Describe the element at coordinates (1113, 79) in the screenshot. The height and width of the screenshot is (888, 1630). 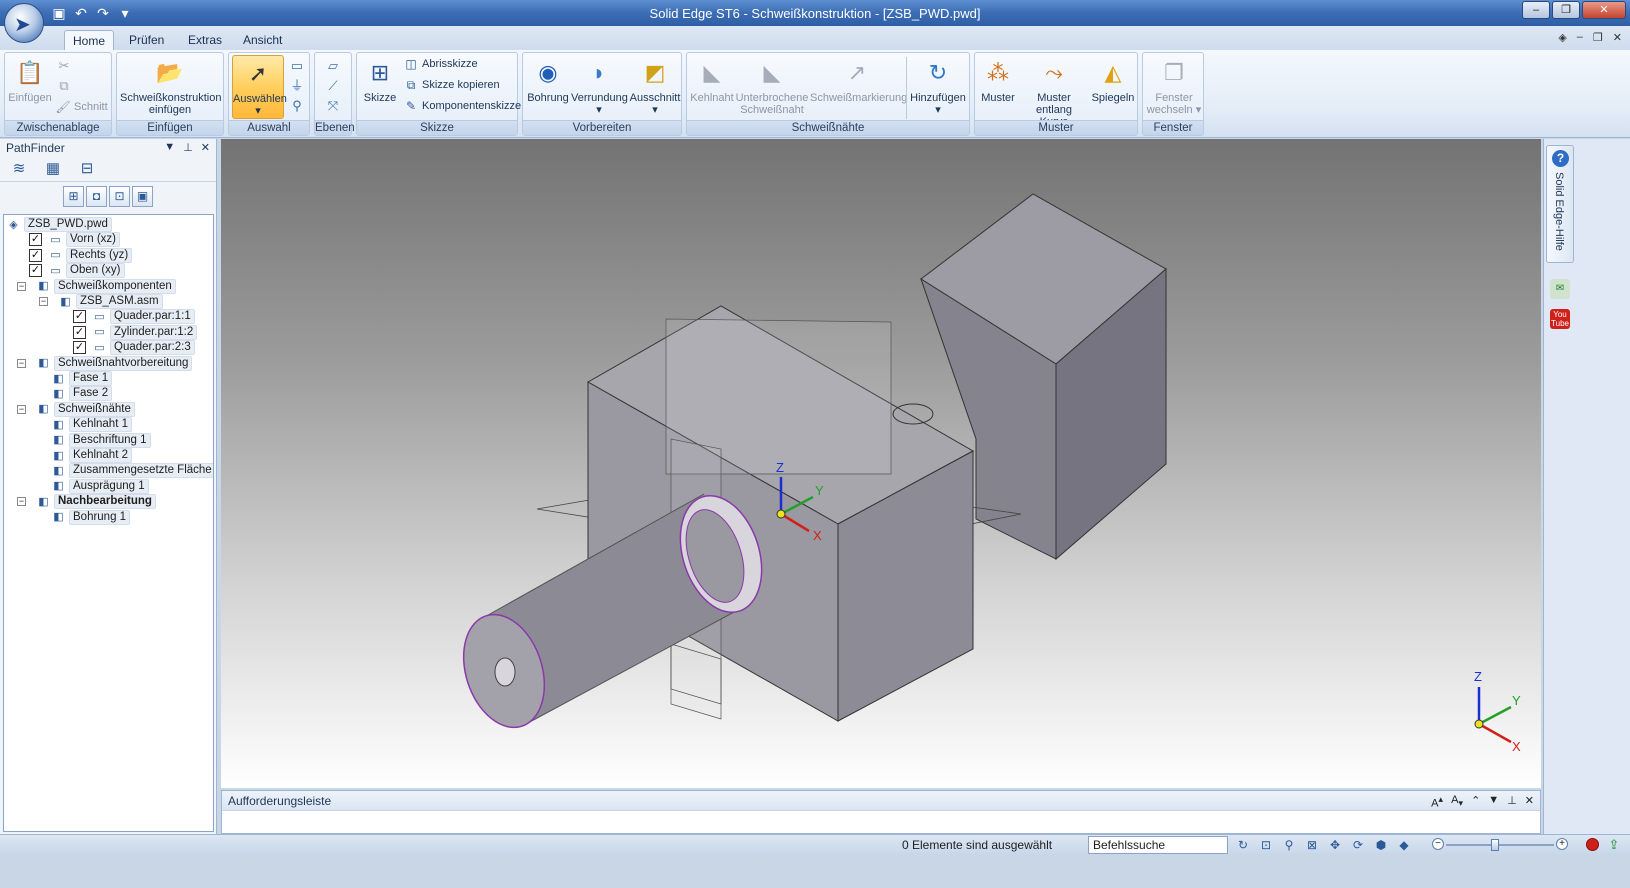
I see `spiegeln-button: ◭ Spiegeln` at that location.